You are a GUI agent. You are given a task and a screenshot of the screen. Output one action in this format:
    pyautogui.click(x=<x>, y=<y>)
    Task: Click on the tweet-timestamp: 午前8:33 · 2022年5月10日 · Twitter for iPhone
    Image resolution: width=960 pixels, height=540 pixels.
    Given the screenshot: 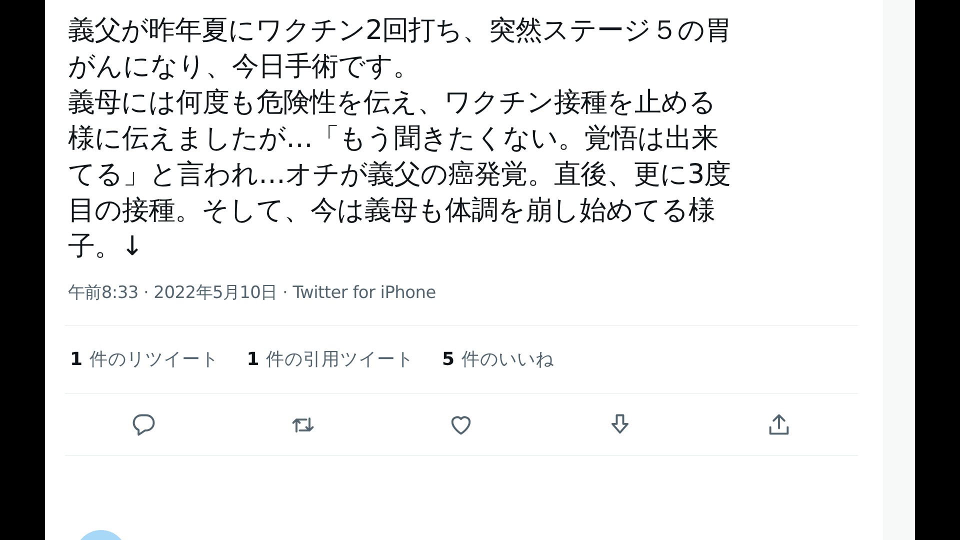 What is the action you would take?
    pyautogui.click(x=252, y=293)
    